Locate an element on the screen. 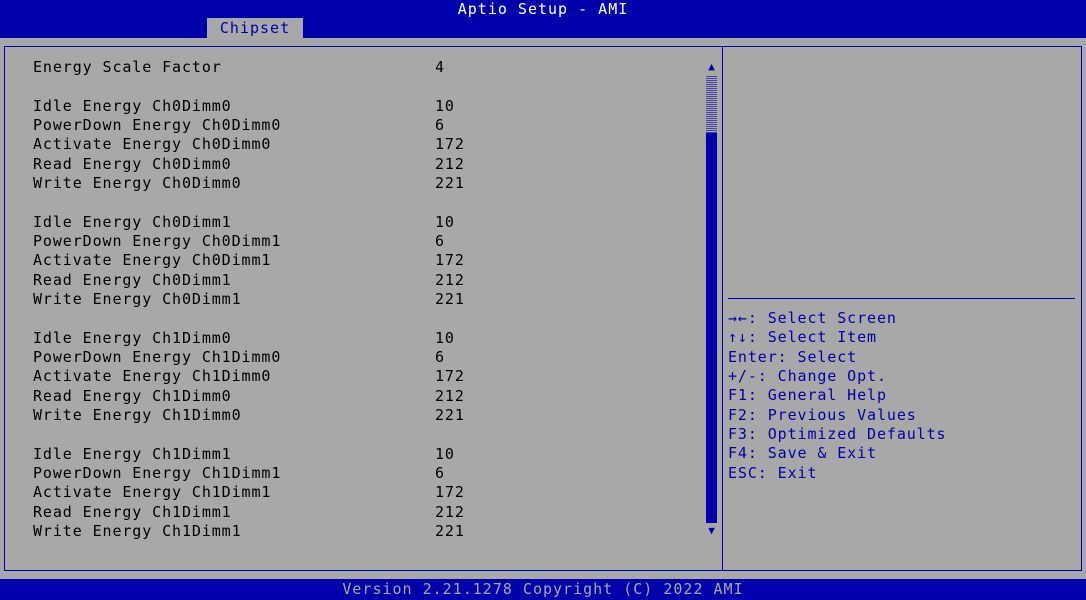  version-footer: Version 2.21.1278 Copyright (C) 2022 AMI is located at coordinates (543, 589).